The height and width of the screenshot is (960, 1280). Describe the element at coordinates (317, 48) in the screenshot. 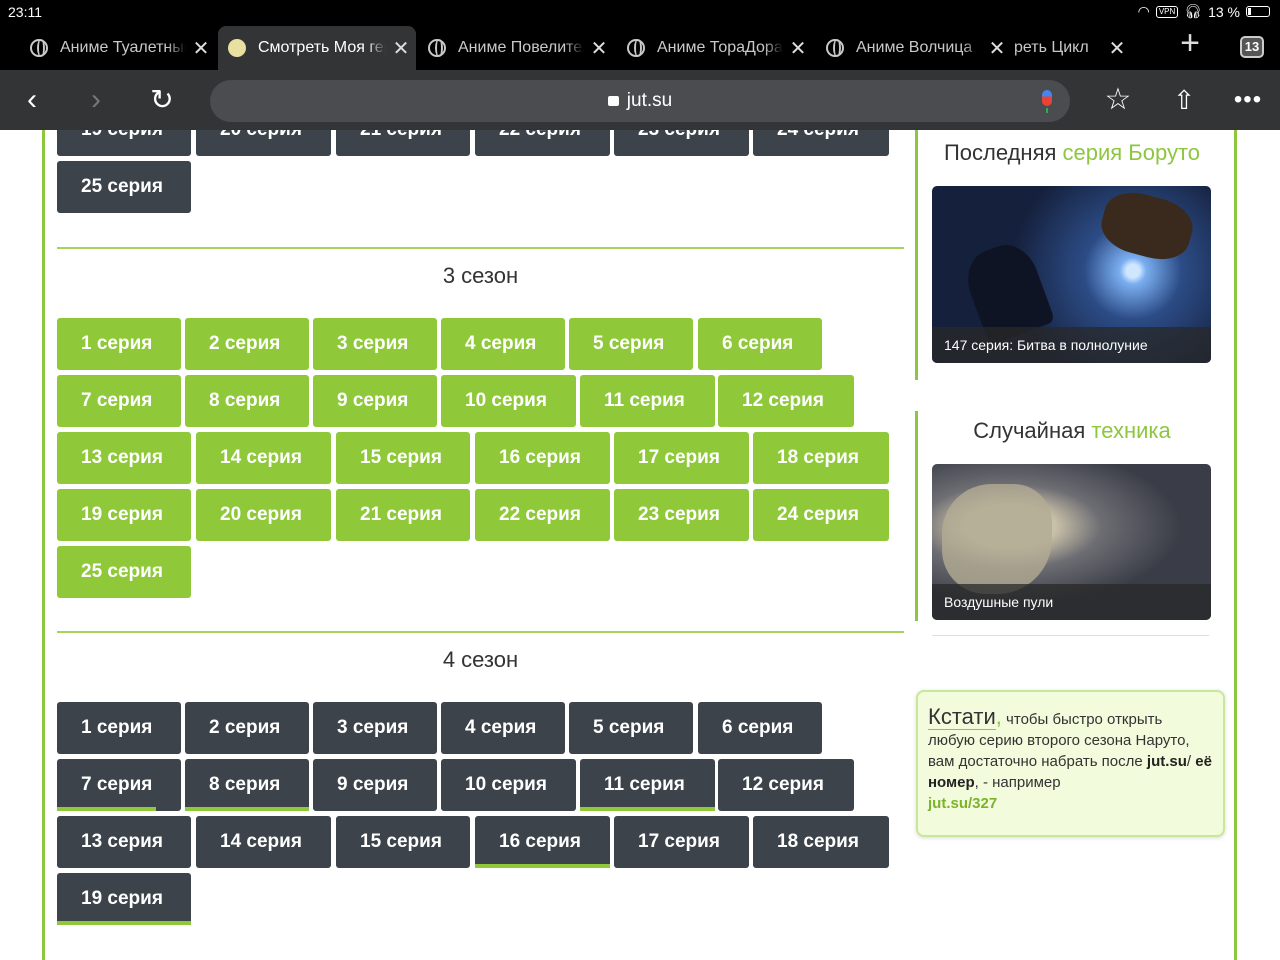

I see `tab-2-active: Смотреть Моя геройская ✕` at that location.